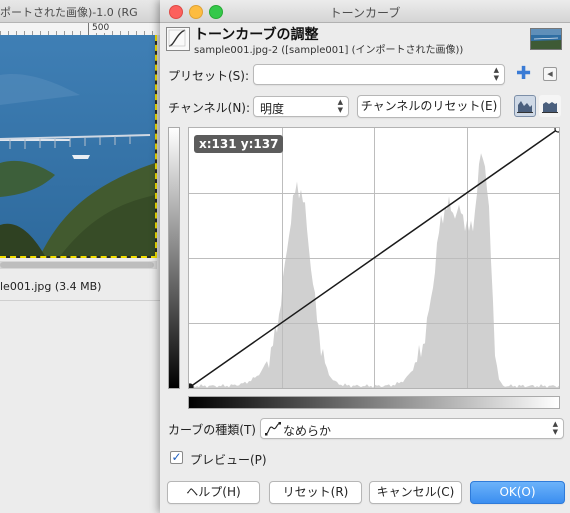 This screenshot has width=570, height=513. I want to click on curves-icon, so click(178, 39).